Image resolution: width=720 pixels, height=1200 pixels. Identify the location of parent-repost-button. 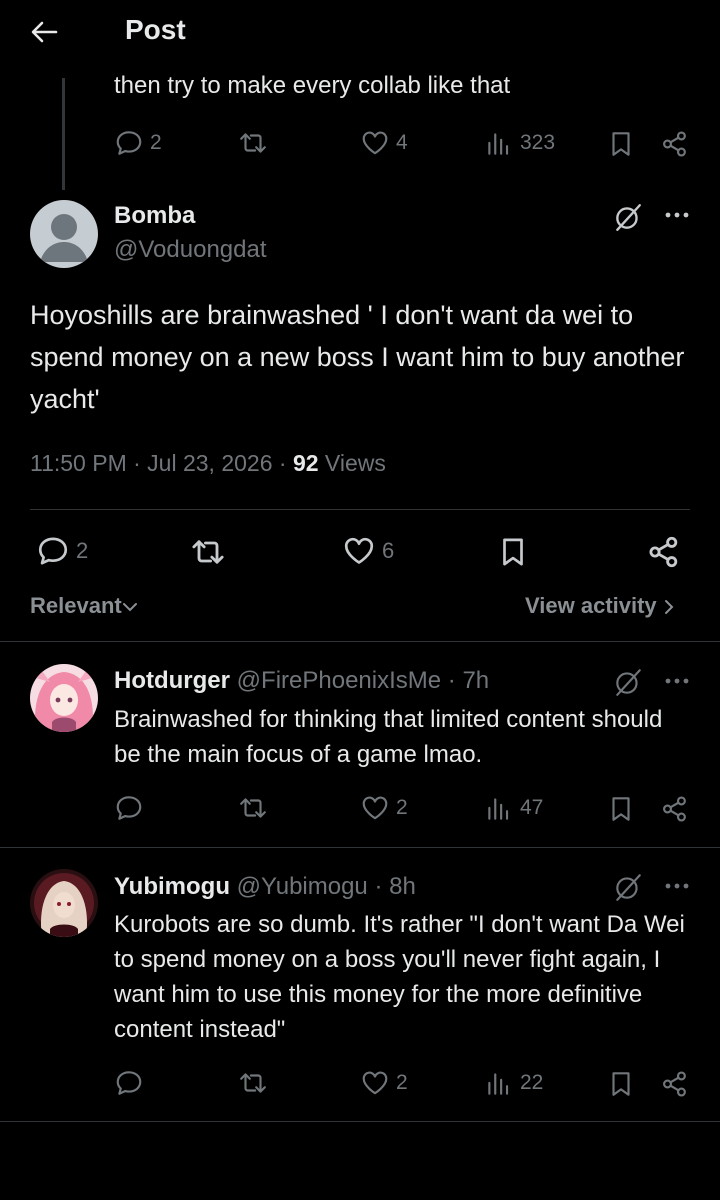
(253, 143).